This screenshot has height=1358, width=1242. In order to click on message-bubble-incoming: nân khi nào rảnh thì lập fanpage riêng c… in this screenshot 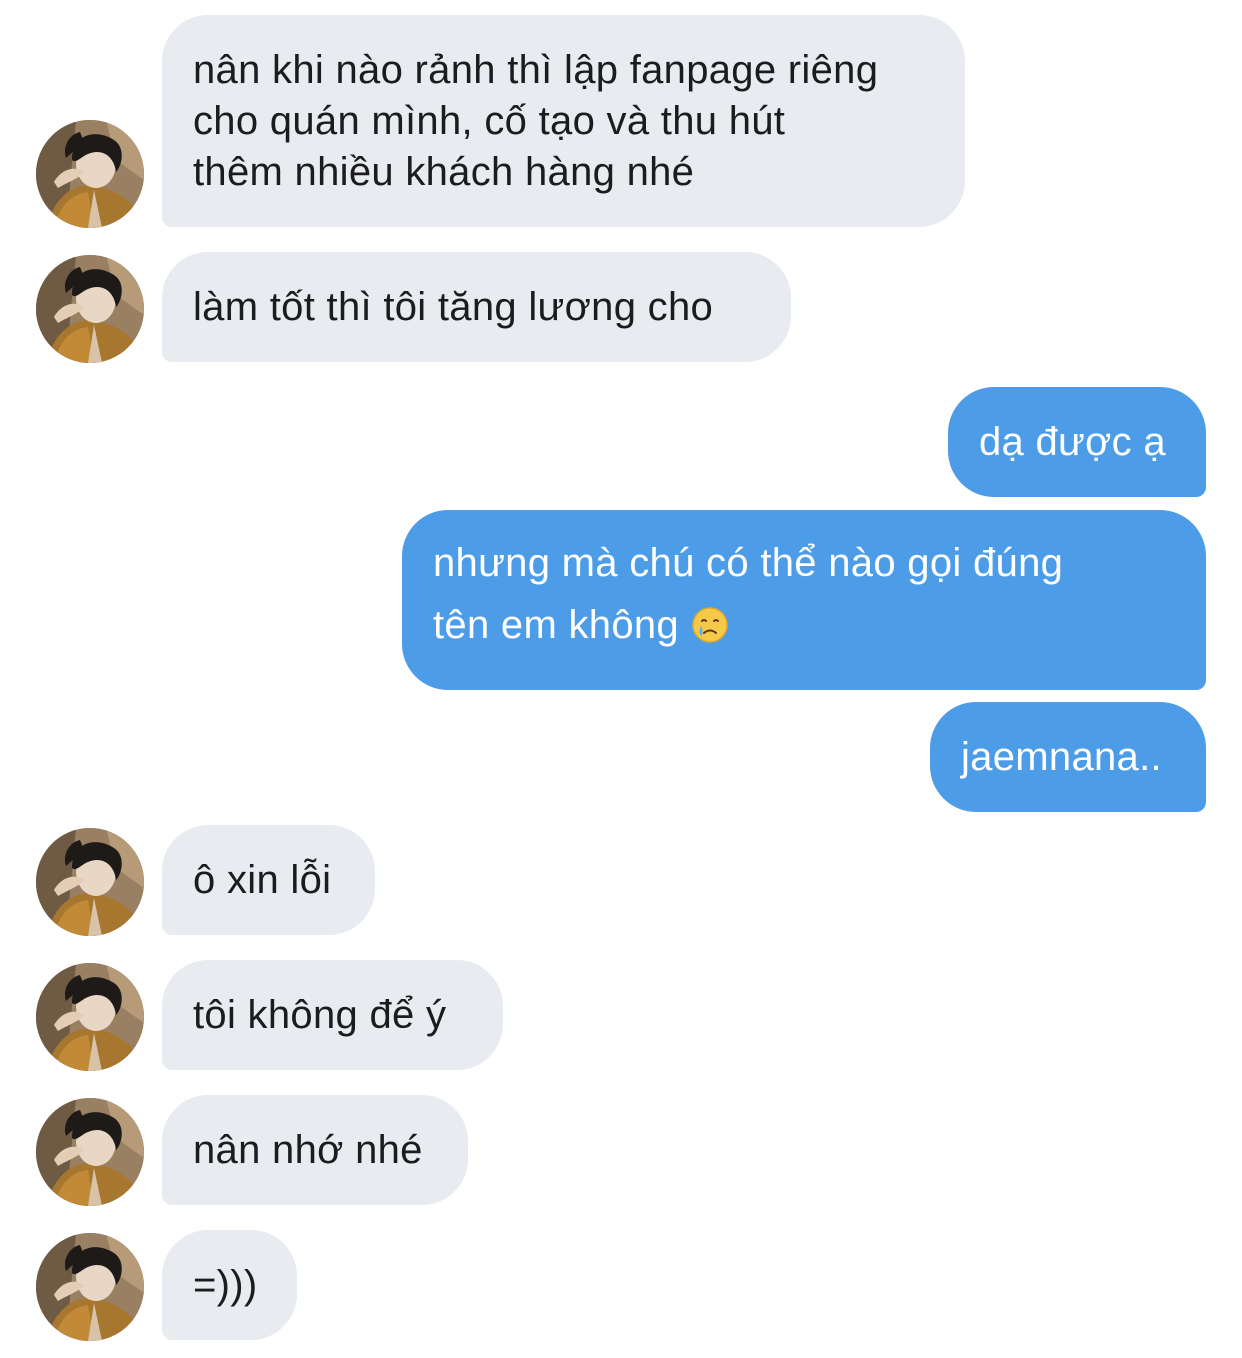, I will do `click(563, 121)`.